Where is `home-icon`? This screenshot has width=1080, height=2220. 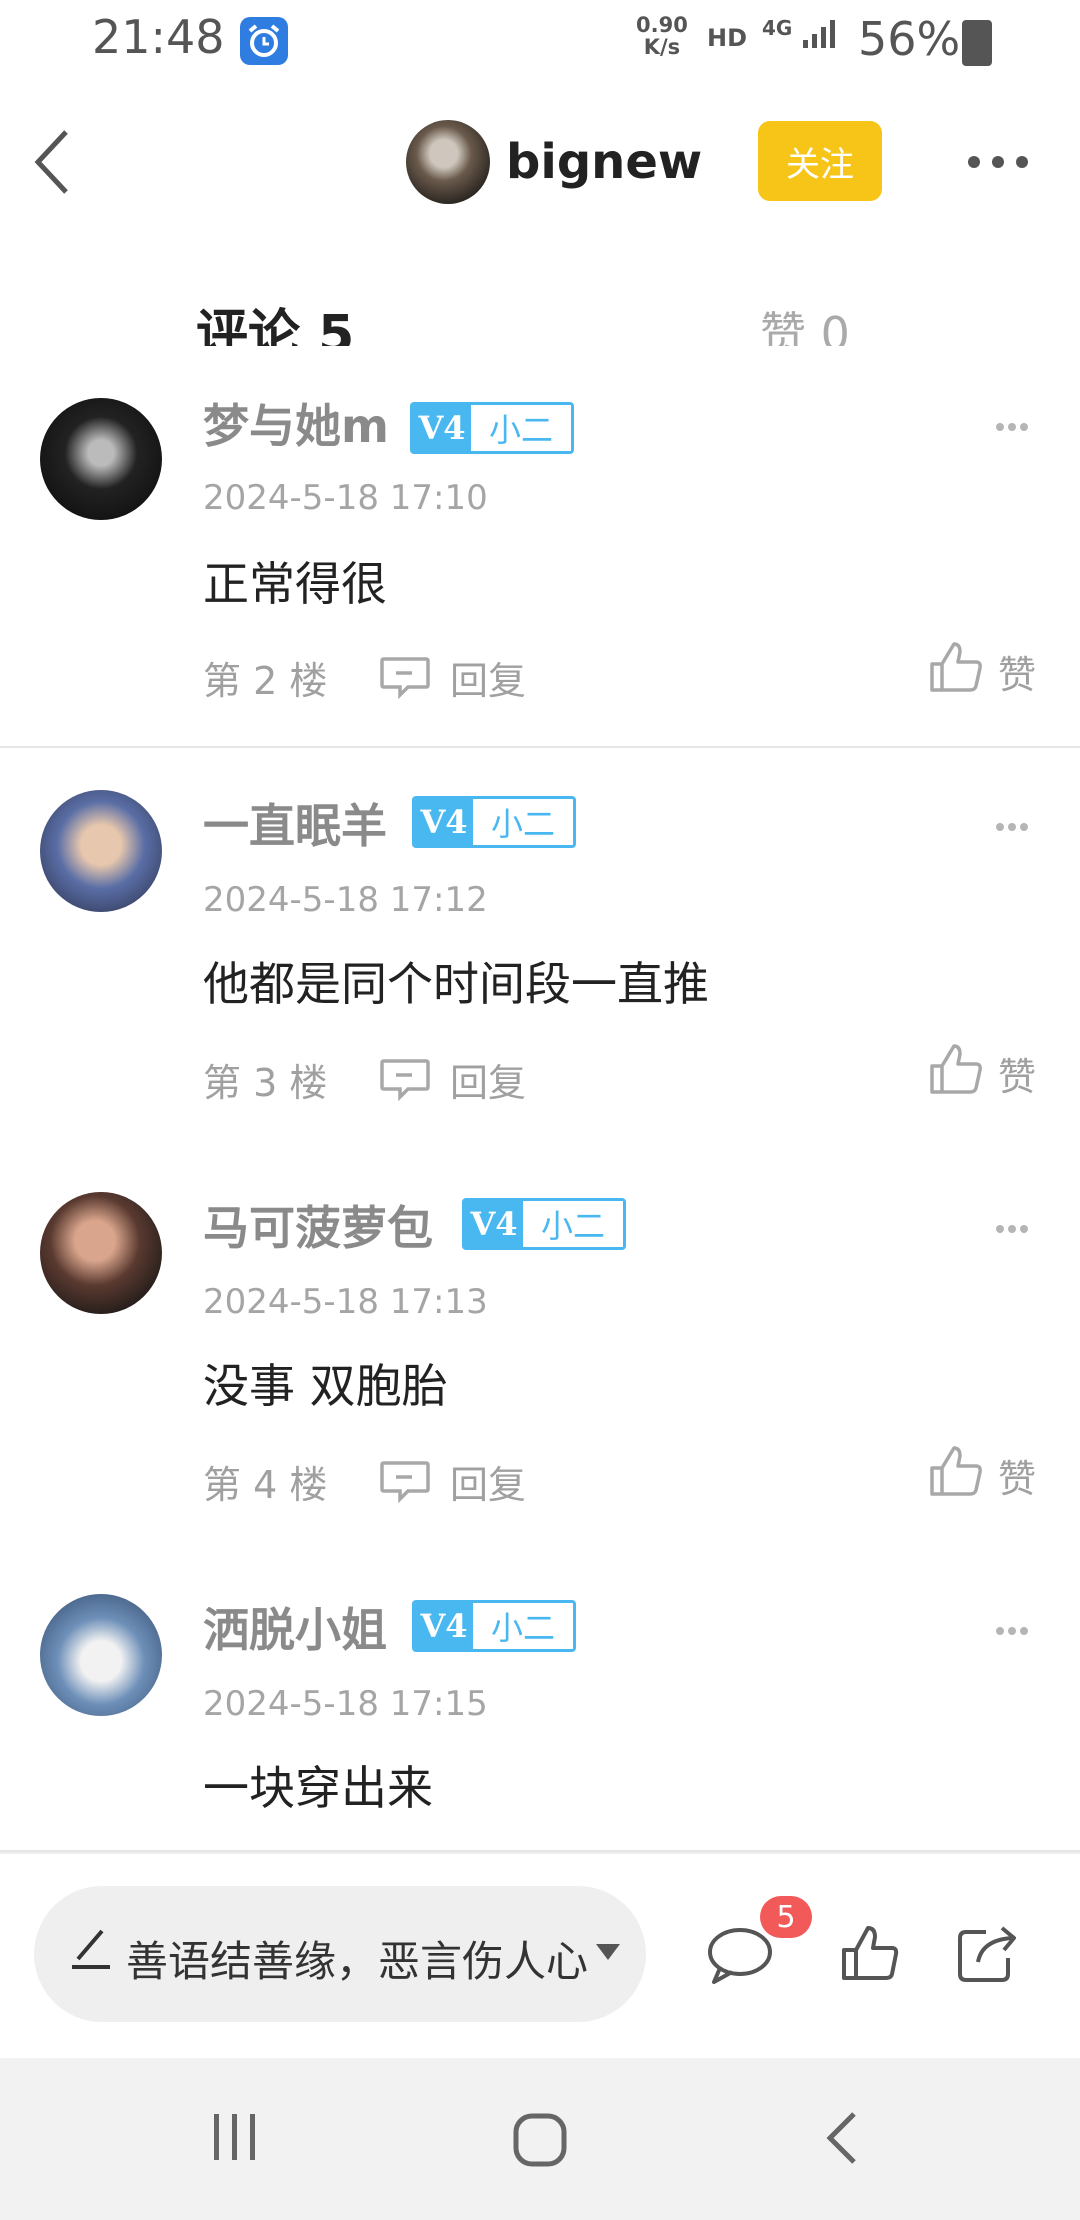
home-icon is located at coordinates (540, 2140).